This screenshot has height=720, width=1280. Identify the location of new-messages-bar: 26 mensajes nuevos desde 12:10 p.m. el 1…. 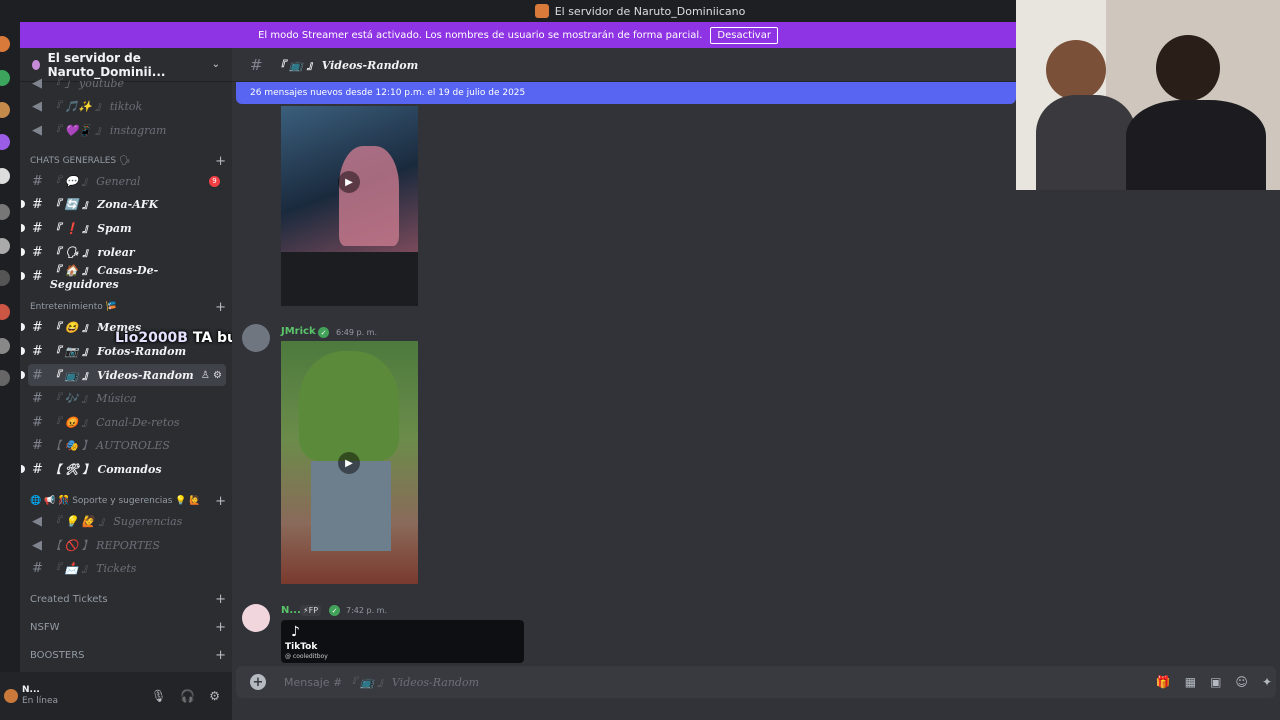
(626, 93).